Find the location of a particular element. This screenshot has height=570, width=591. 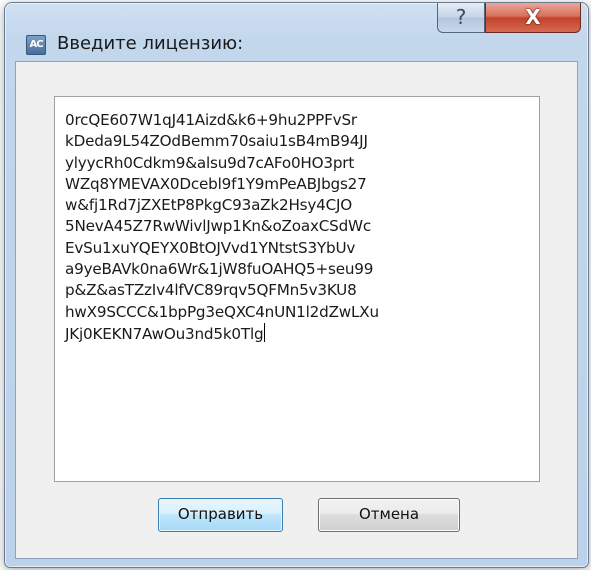

license-line: hwX9SCCC&1bpPg3eQXC4nUN1l2dZwLXu is located at coordinates (222, 311).